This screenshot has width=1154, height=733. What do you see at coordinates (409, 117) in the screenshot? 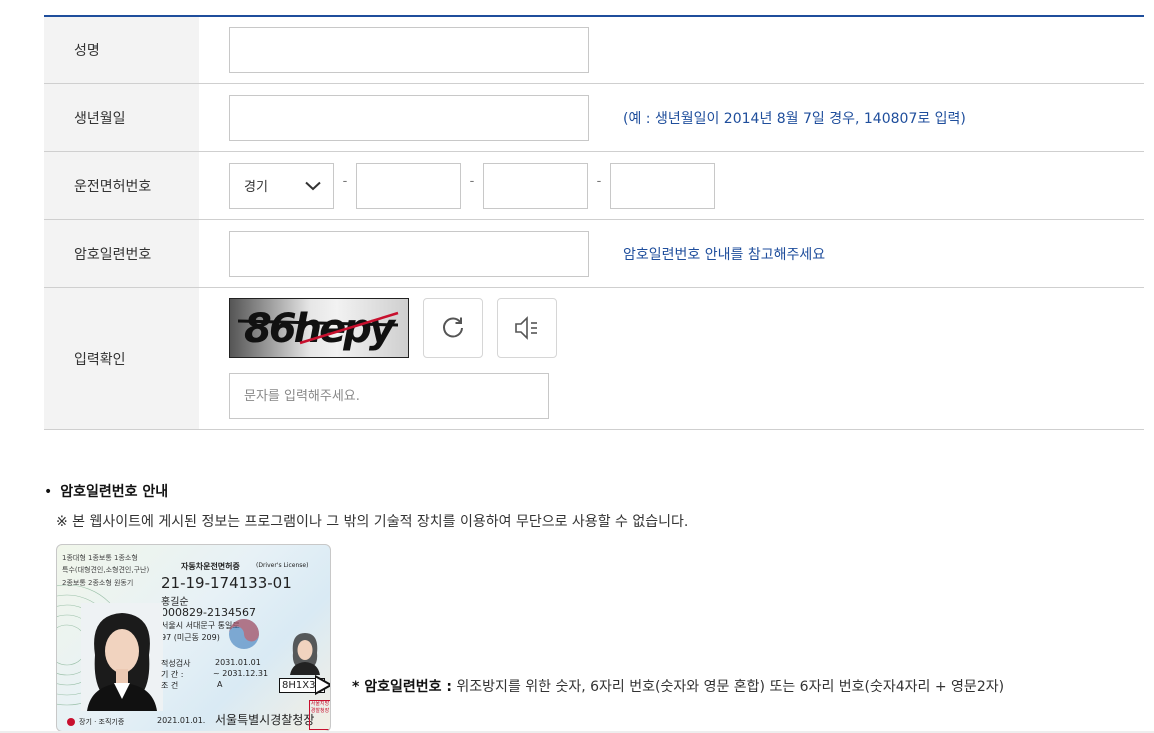
I see `birth-input` at bounding box center [409, 117].